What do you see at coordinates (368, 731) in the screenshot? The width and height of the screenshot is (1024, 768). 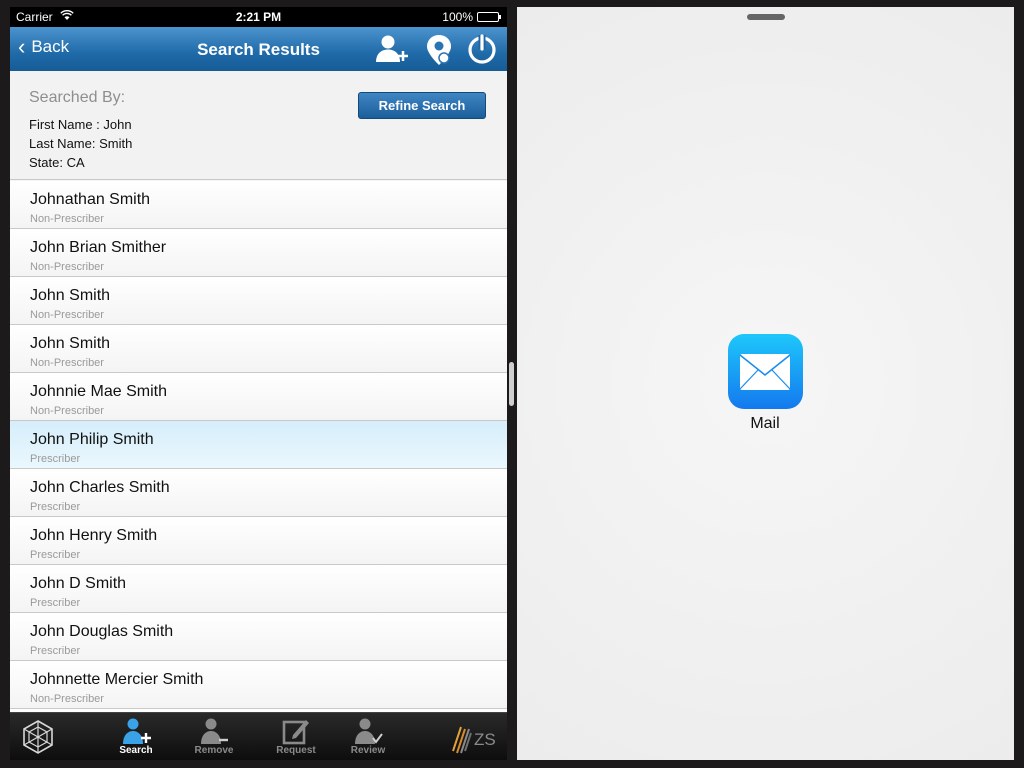 I see `person-check-icon` at bounding box center [368, 731].